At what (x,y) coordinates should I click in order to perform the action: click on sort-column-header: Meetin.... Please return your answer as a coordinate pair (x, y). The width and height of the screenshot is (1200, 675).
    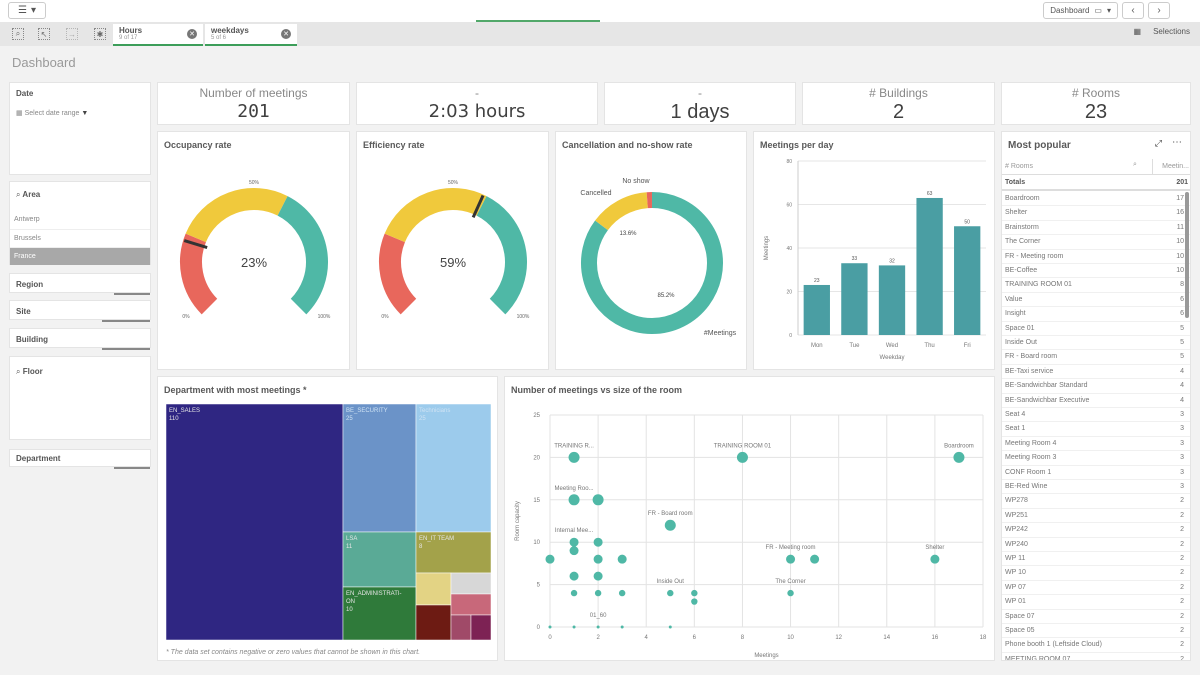
    Looking at the image, I should click on (1175, 166).